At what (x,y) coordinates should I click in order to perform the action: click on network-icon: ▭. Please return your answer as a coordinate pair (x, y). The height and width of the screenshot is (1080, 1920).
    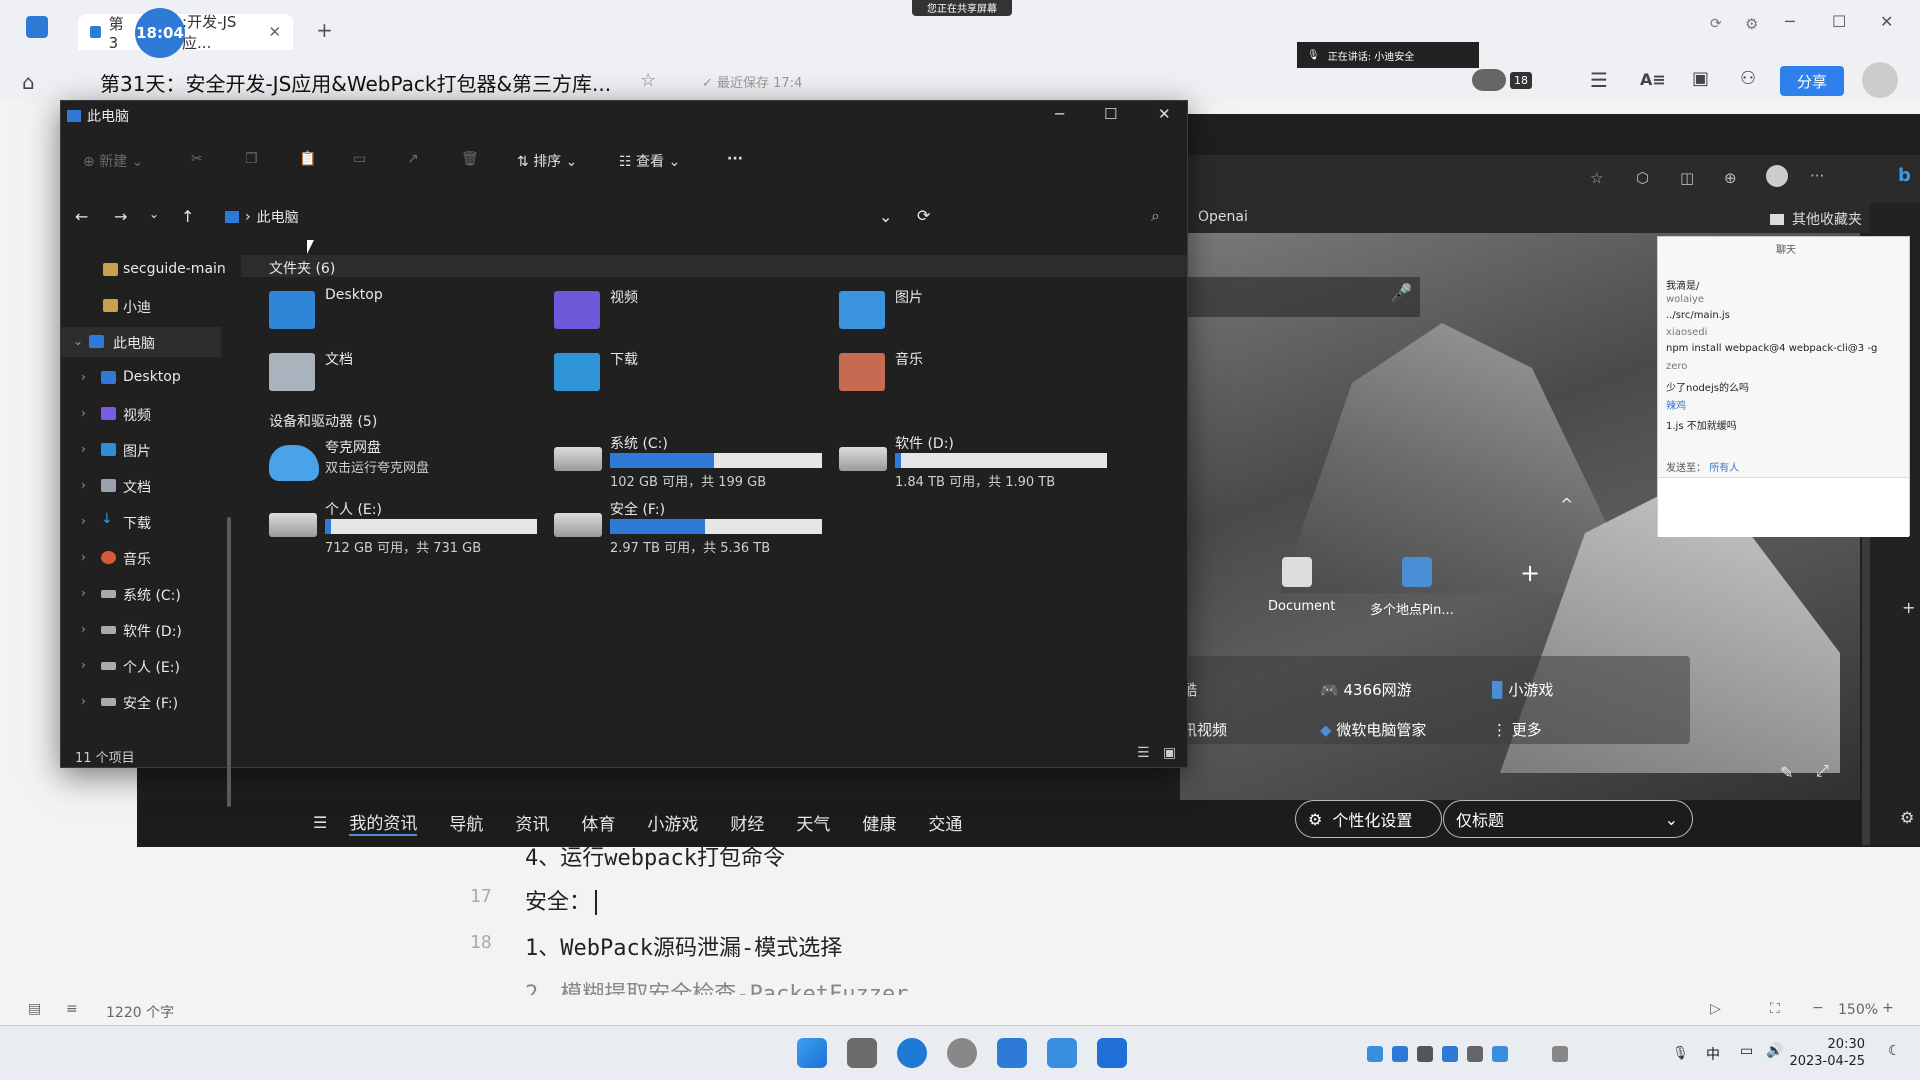
    Looking at the image, I should click on (1746, 1051).